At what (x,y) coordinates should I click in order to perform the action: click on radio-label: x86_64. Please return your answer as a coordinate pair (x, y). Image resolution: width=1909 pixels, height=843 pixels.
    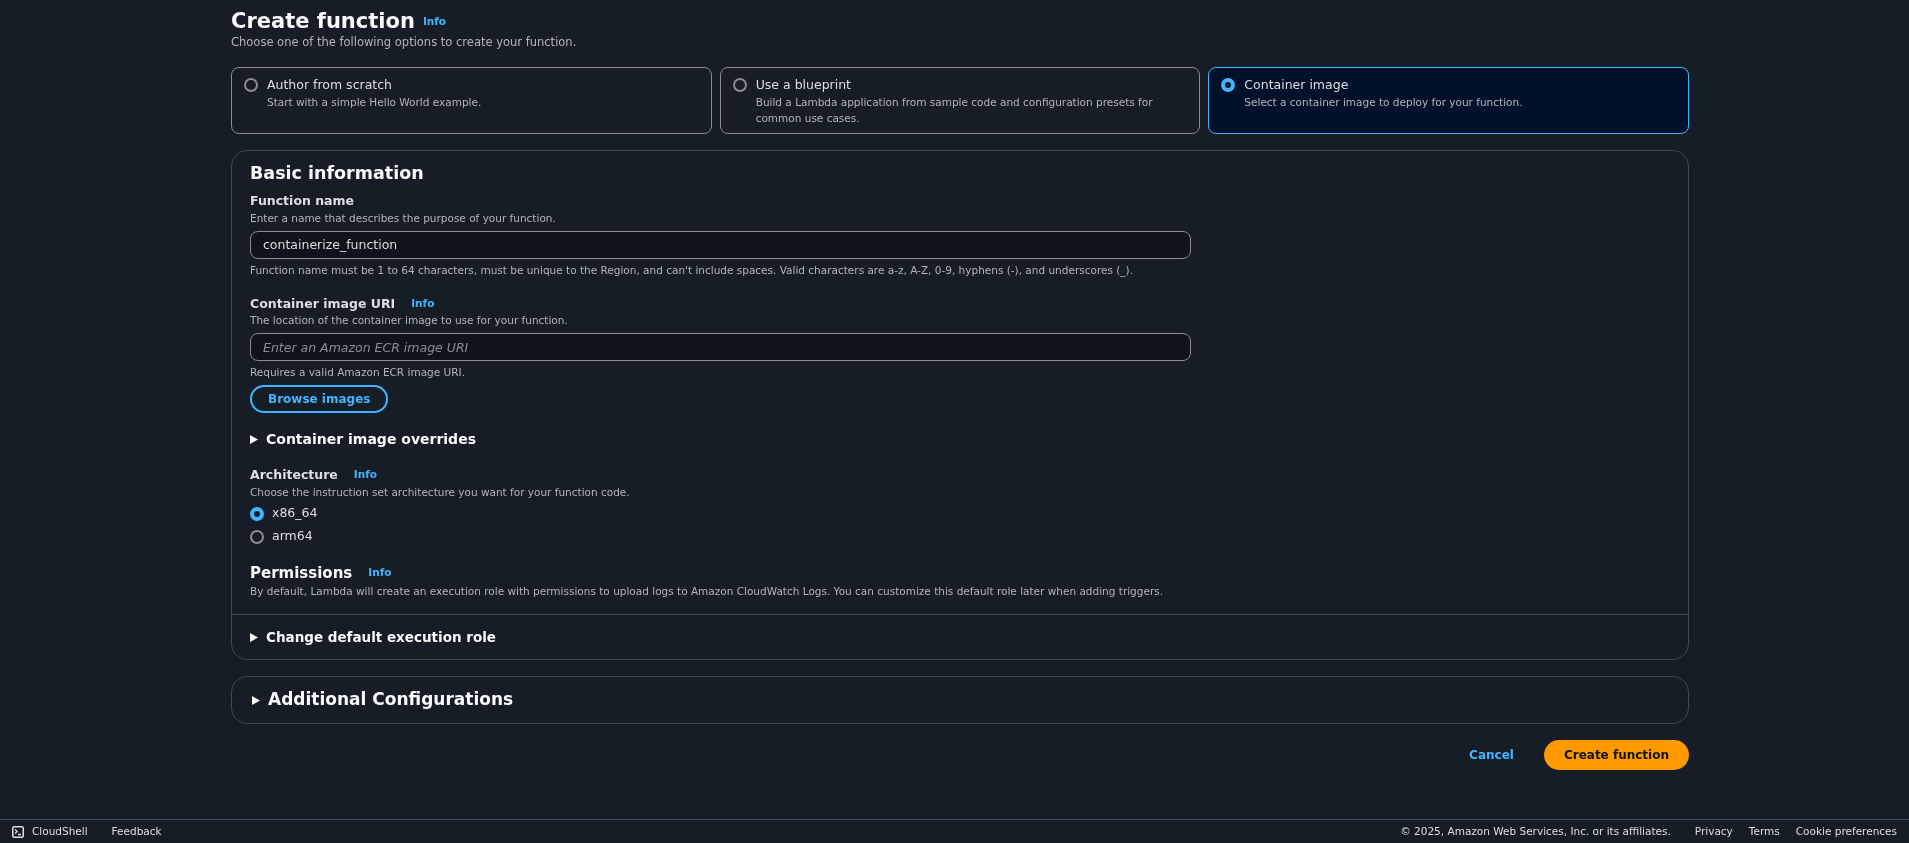
    Looking at the image, I should click on (295, 513).